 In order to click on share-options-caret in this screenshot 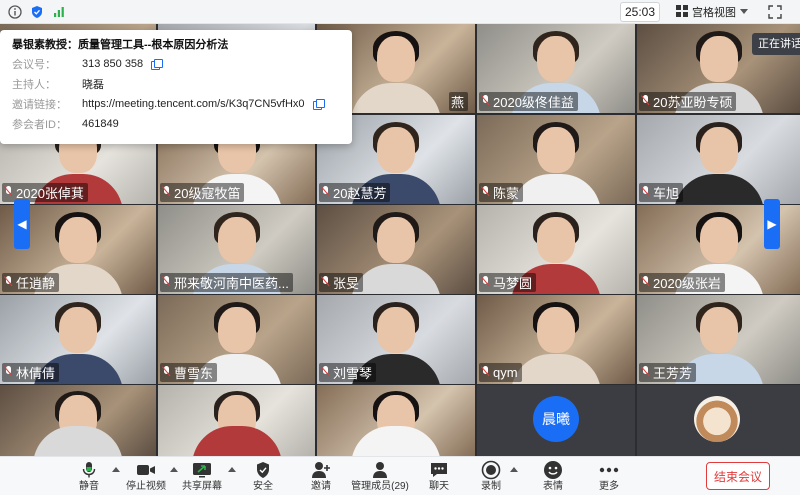, I will do `click(232, 469)`.